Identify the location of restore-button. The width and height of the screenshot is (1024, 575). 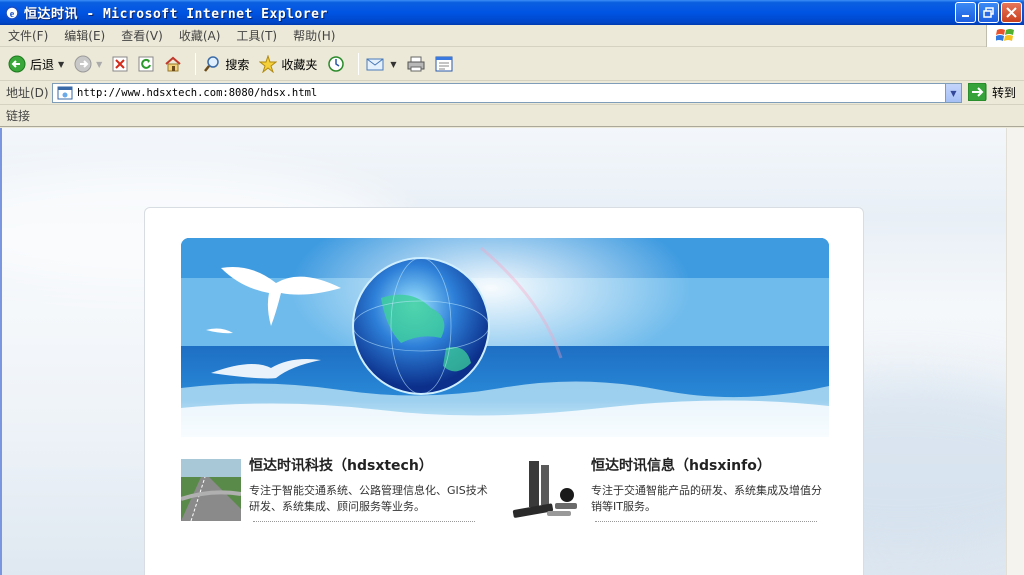
(988, 12).